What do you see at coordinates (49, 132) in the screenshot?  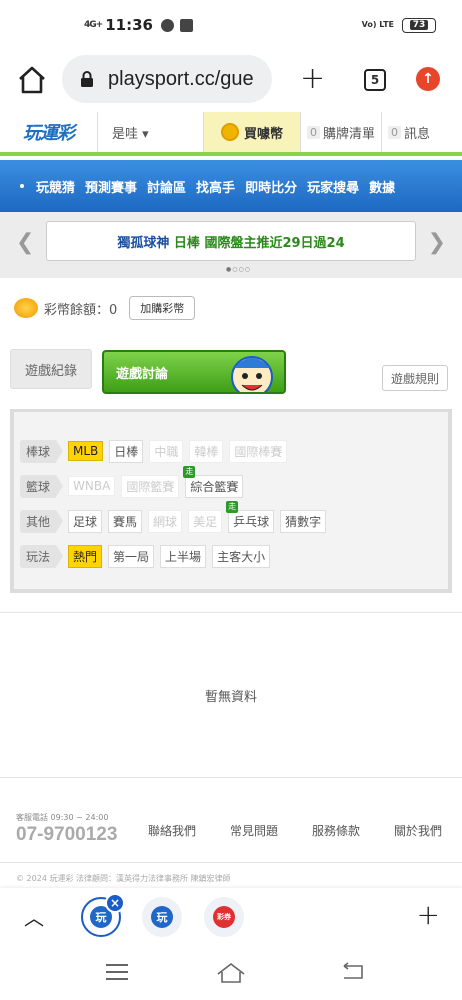 I see `site-logo: 玩運彩` at bounding box center [49, 132].